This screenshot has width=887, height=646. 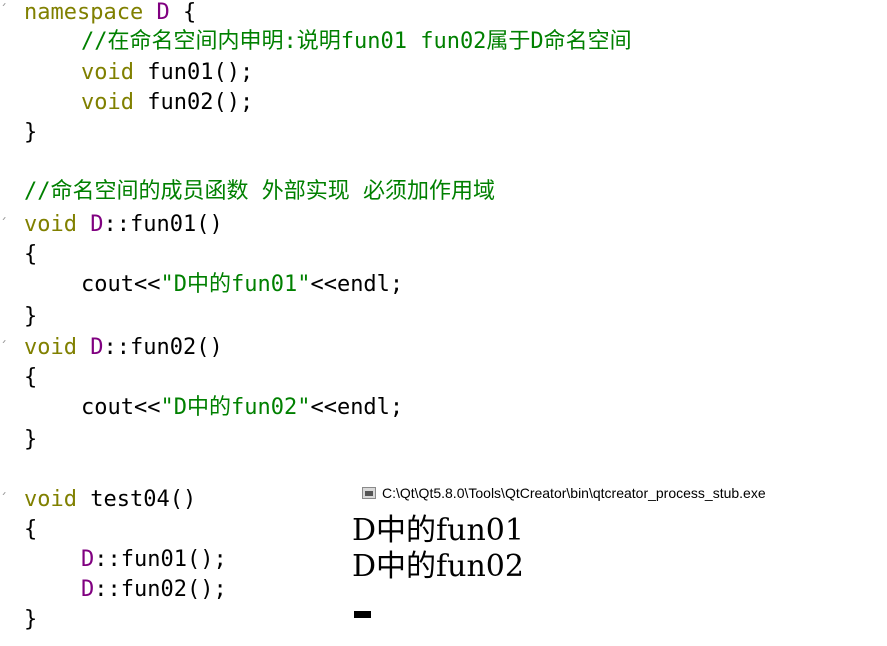 What do you see at coordinates (438, 530) in the screenshot?
I see `console-output-line: D中的fun01` at bounding box center [438, 530].